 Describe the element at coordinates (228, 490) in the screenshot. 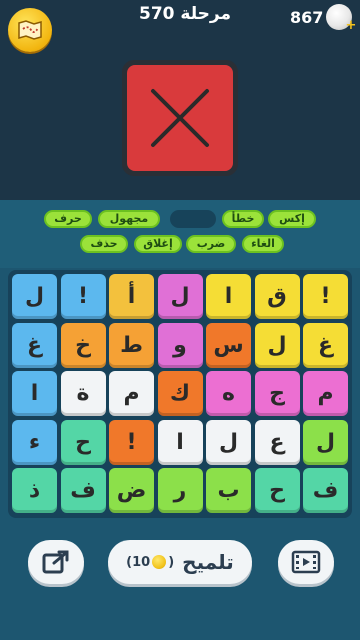

I see `letter-tile: ب` at that location.